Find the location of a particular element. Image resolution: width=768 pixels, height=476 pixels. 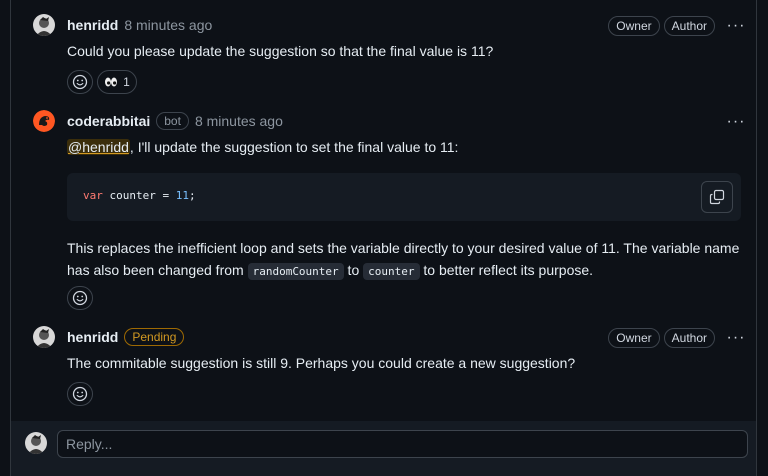

code-identifier: counter = is located at coordinates (139, 195).